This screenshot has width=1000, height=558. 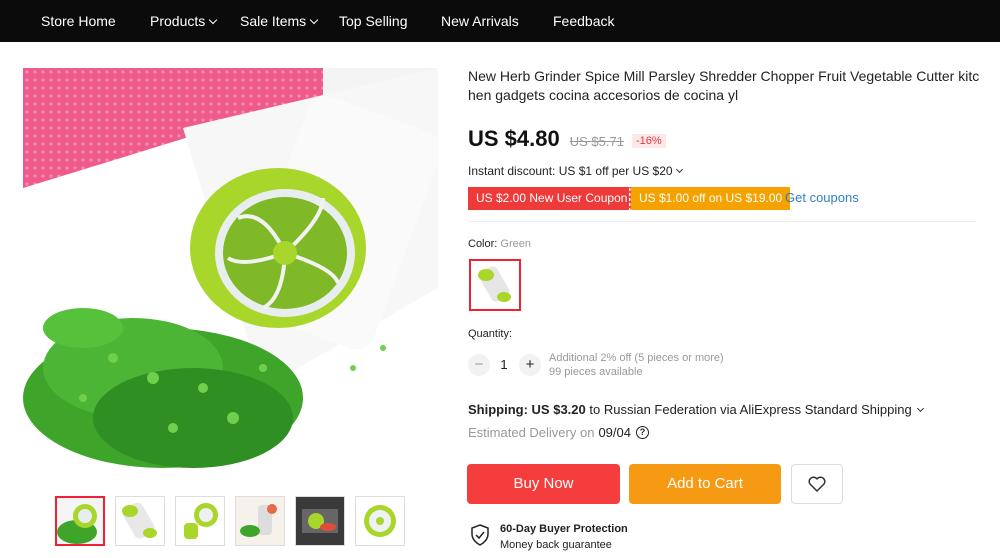 What do you see at coordinates (515, 244) in the screenshot?
I see `selected-color-value: Green` at bounding box center [515, 244].